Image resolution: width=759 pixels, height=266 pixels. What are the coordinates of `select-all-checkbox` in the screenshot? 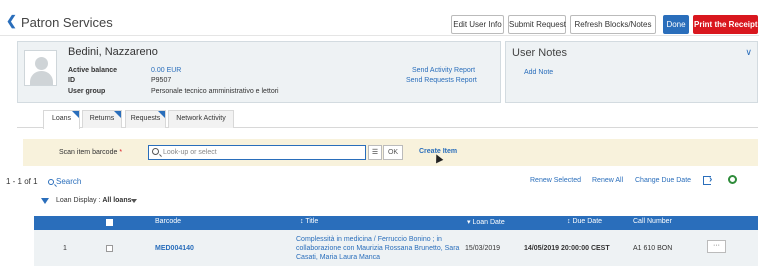 It's located at (109, 222).